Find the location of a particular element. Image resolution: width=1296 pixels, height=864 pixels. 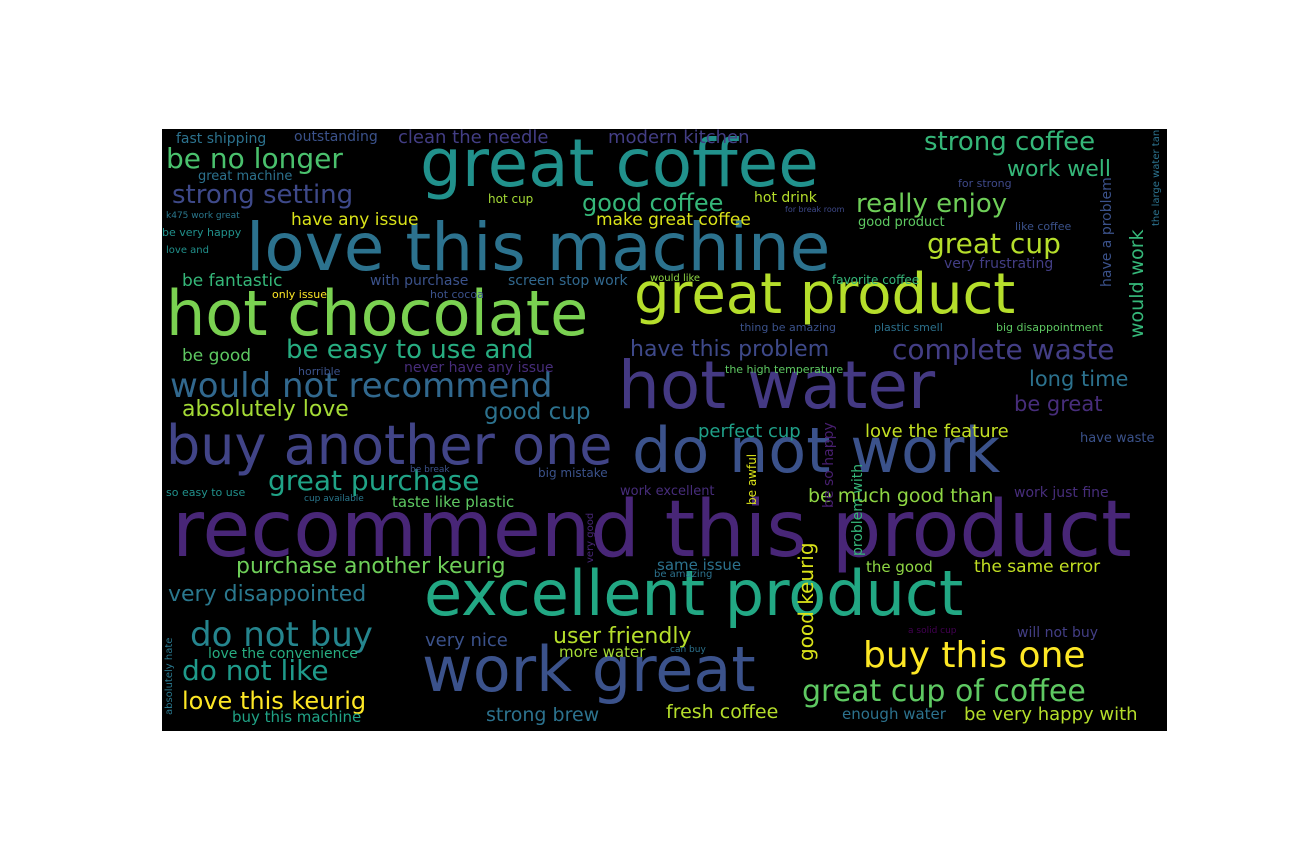

cloud-word: fresh coffee is located at coordinates (722, 712).